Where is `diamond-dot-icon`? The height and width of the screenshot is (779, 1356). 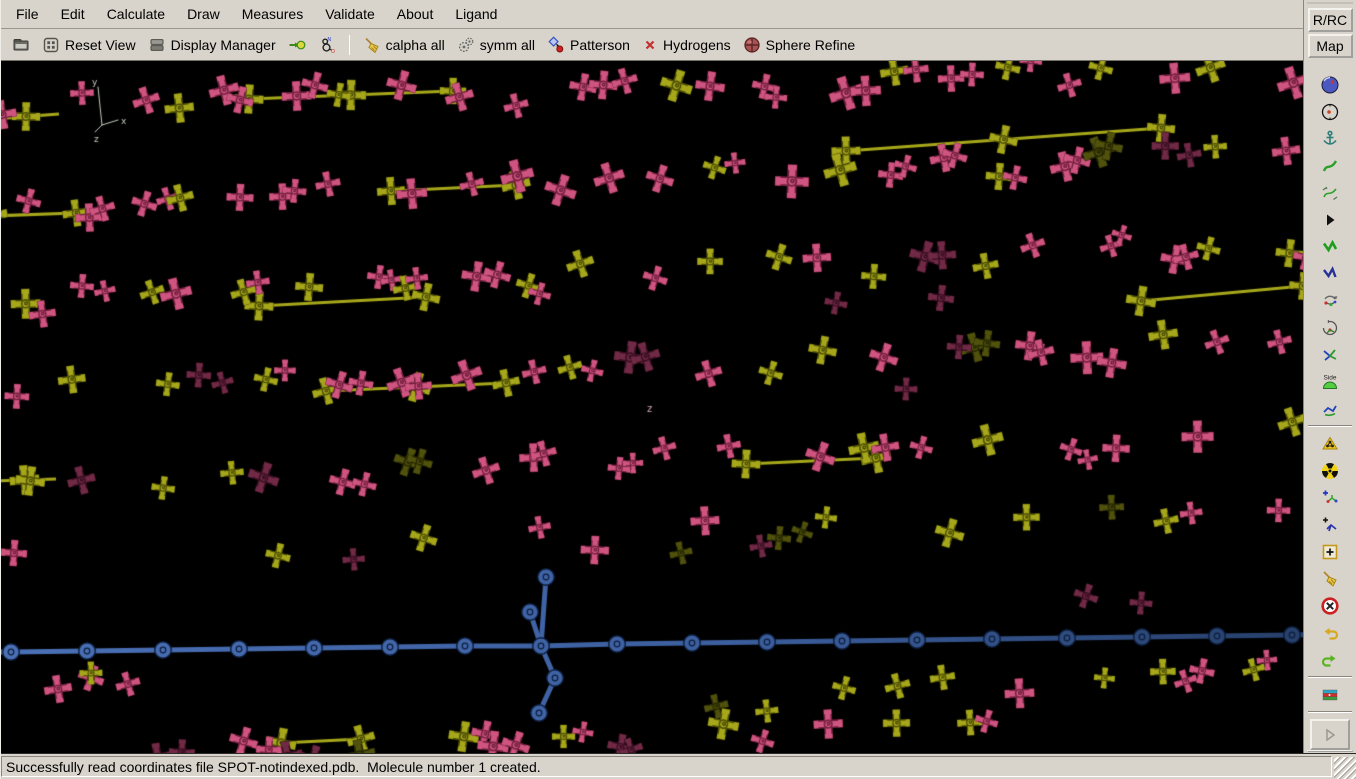 diamond-dot-icon is located at coordinates (556, 43).